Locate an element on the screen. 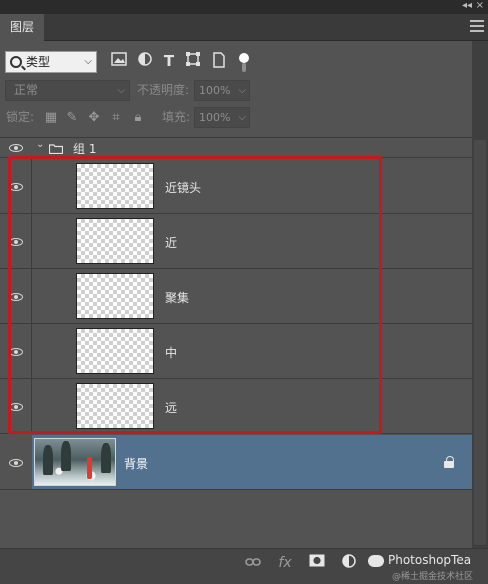 Image resolution: width=488 pixels, height=584 pixels. fx-icon: fx is located at coordinates (285, 563).